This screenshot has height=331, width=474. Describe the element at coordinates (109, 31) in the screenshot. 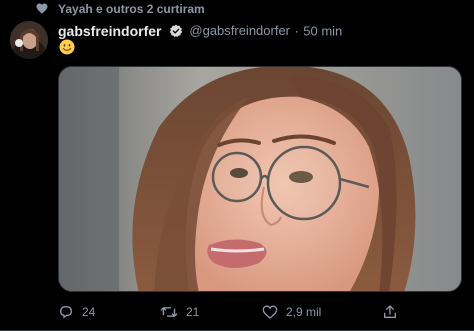

I see `display-name: gabsfreindorfer` at that location.